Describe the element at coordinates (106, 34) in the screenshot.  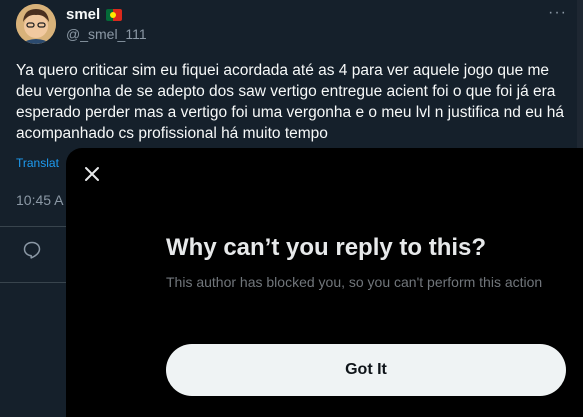
I see `author-handle: @_smel_111` at that location.